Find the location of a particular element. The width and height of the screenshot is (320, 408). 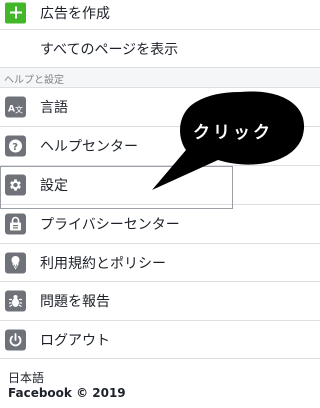

shield-icon: M is located at coordinates (15, 262).